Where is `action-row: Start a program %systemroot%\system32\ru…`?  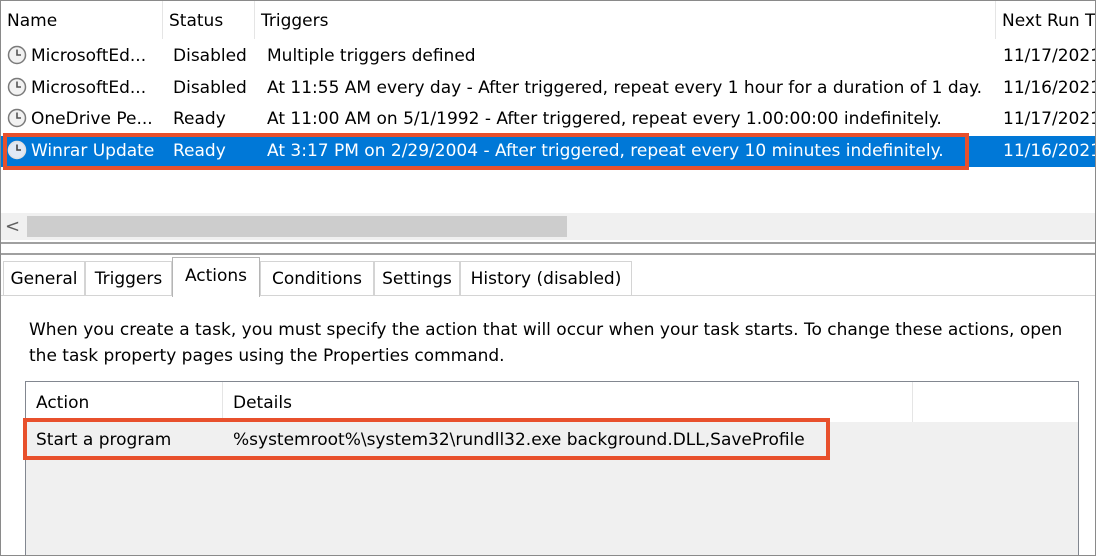 action-row: Start a program %systemroot%\system32\ru… is located at coordinates (552, 440).